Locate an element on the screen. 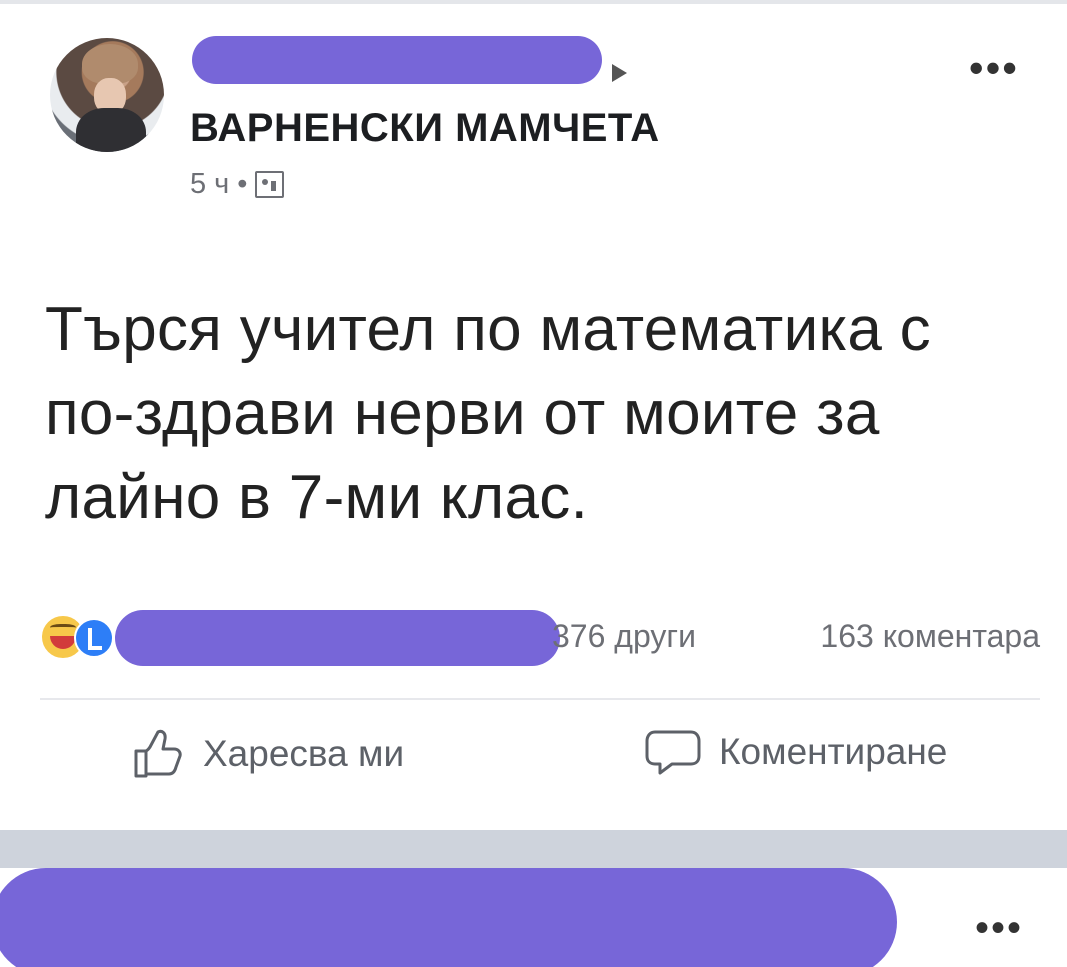 The width and height of the screenshot is (1067, 967). like-button: Харесва ми is located at coordinates (267, 754).